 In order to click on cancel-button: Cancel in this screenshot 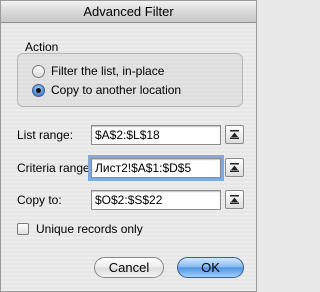, I will do `click(129, 267)`.